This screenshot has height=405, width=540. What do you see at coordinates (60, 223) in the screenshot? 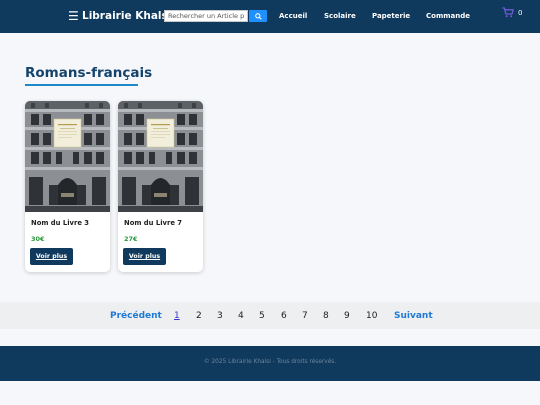
I see `product-title: Nom du Livre 3` at bounding box center [60, 223].